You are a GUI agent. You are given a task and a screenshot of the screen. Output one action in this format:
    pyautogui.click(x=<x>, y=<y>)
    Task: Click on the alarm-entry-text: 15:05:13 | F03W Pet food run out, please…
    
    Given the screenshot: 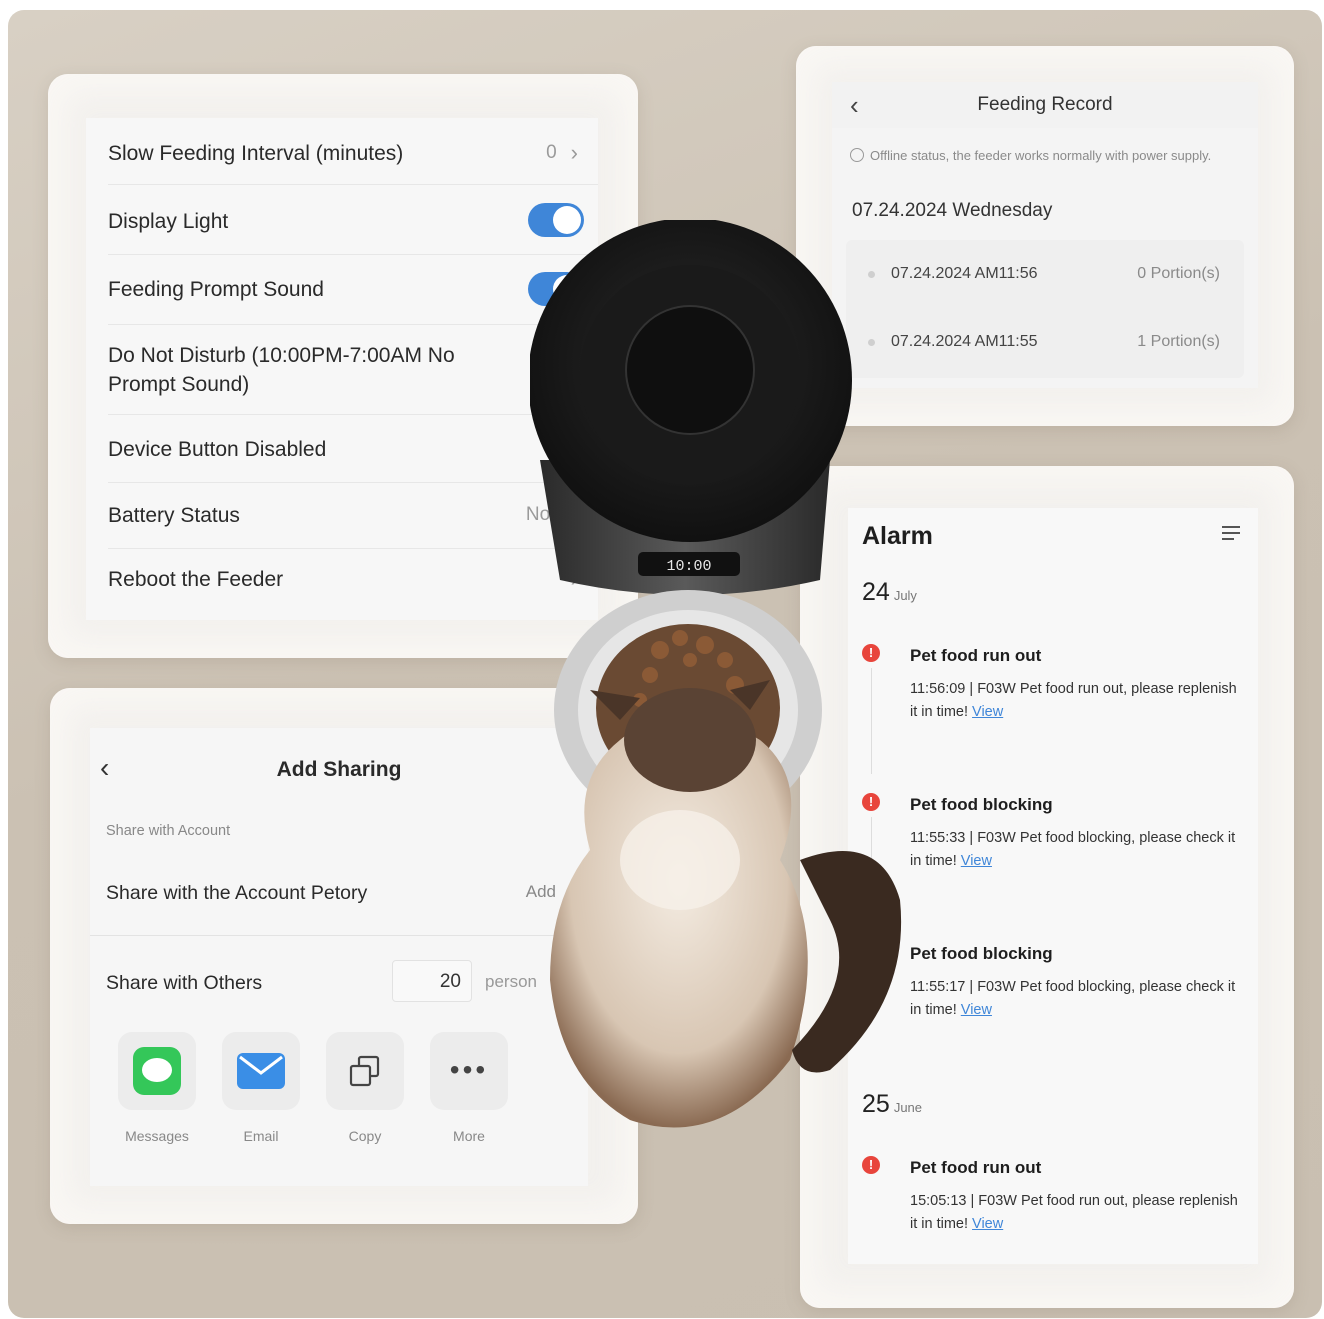 What is the action you would take?
    pyautogui.click(x=1074, y=1212)
    